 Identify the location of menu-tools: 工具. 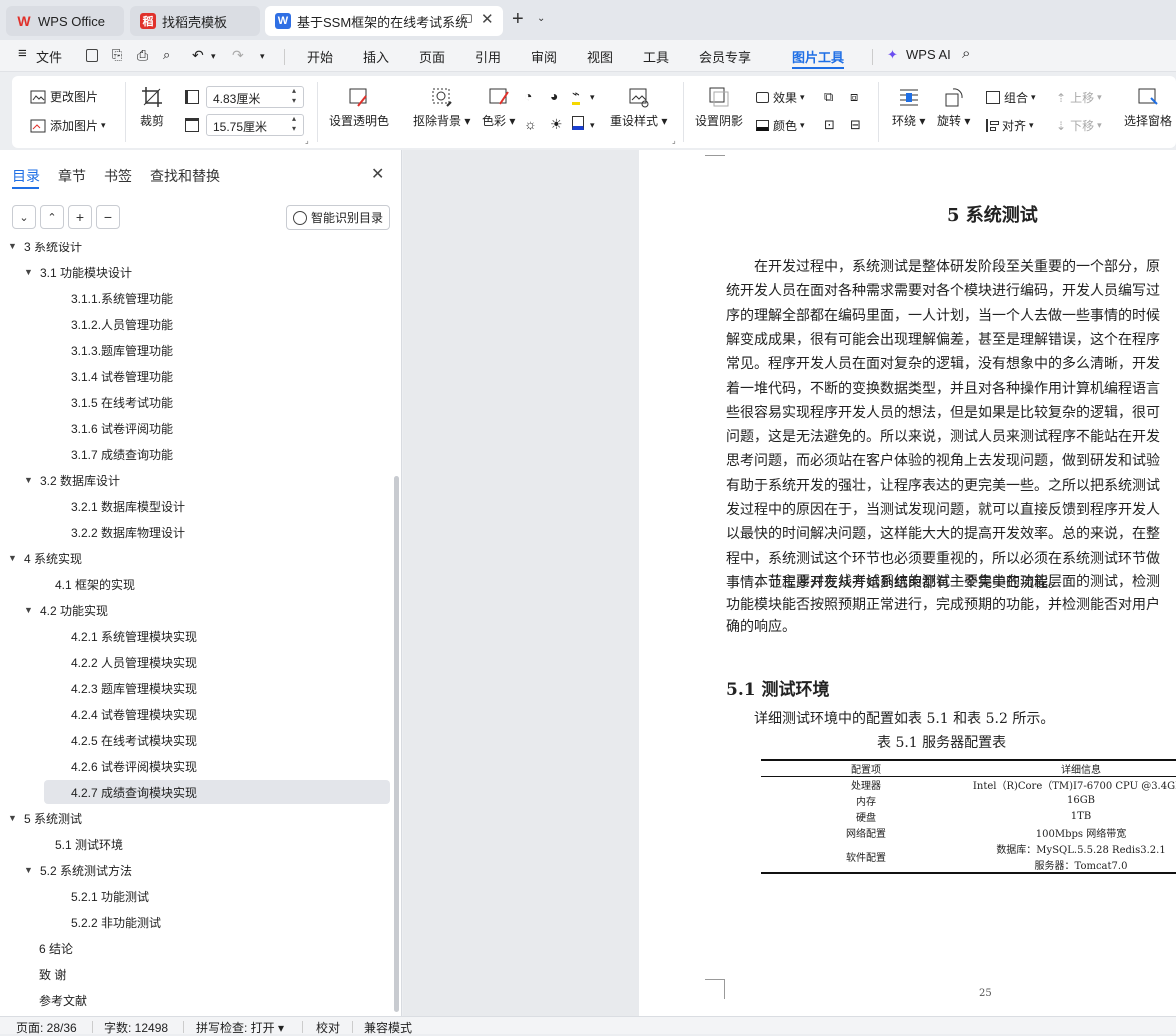
(656, 56).